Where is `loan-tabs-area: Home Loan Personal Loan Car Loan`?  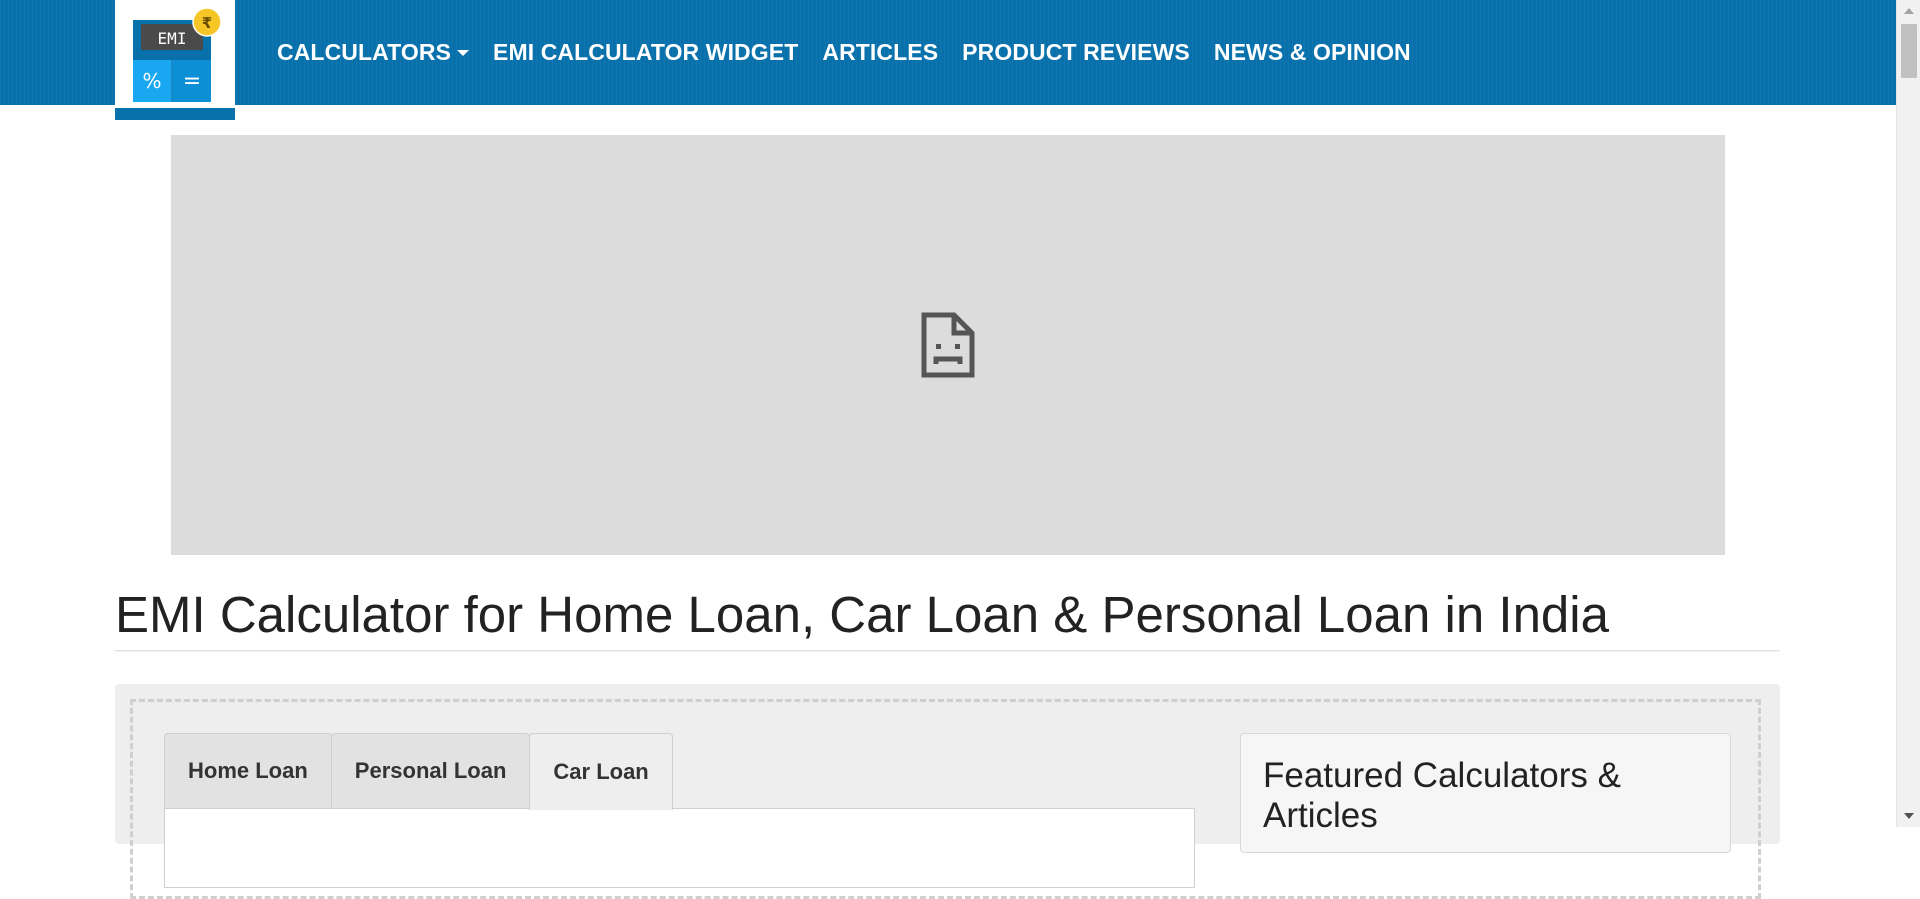 loan-tabs-area: Home Loan Personal Loan Car Loan is located at coordinates (679, 810).